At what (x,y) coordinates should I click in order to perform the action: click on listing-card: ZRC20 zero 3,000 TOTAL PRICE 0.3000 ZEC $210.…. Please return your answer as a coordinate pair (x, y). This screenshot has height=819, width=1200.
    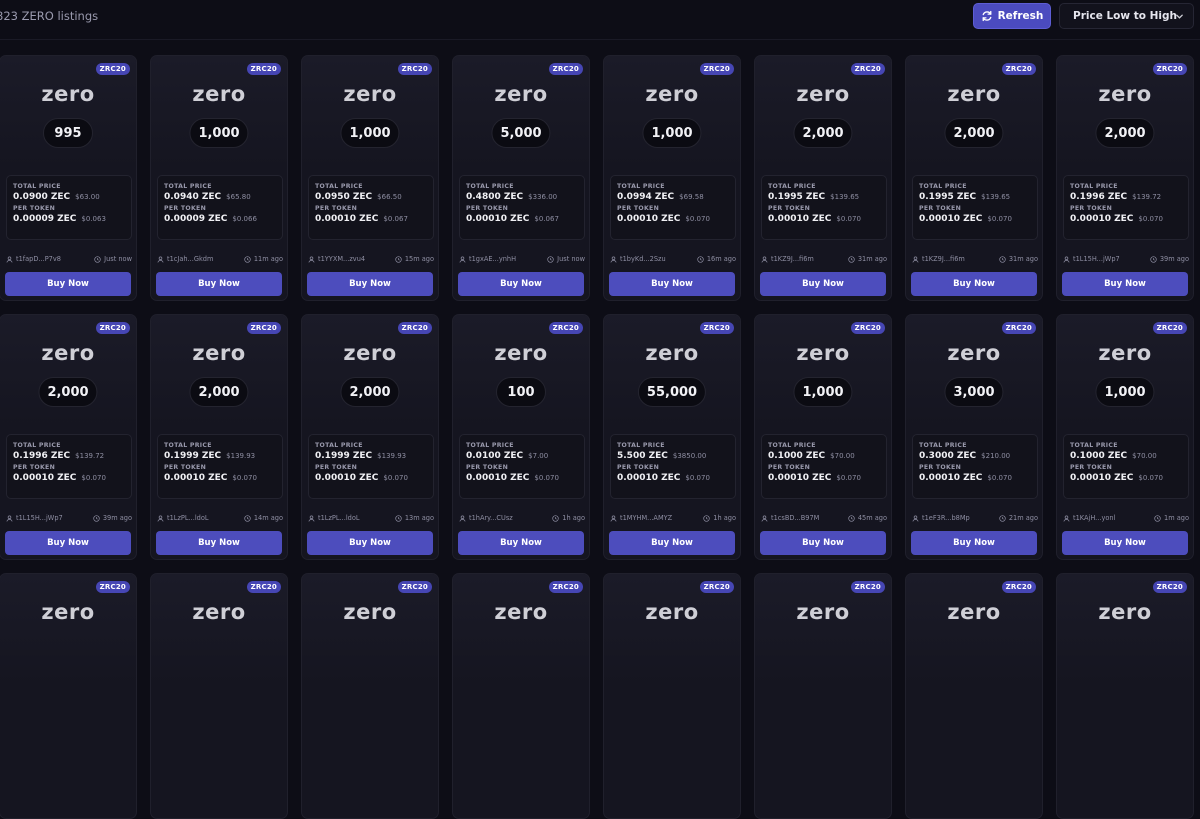
    Looking at the image, I should click on (974, 437).